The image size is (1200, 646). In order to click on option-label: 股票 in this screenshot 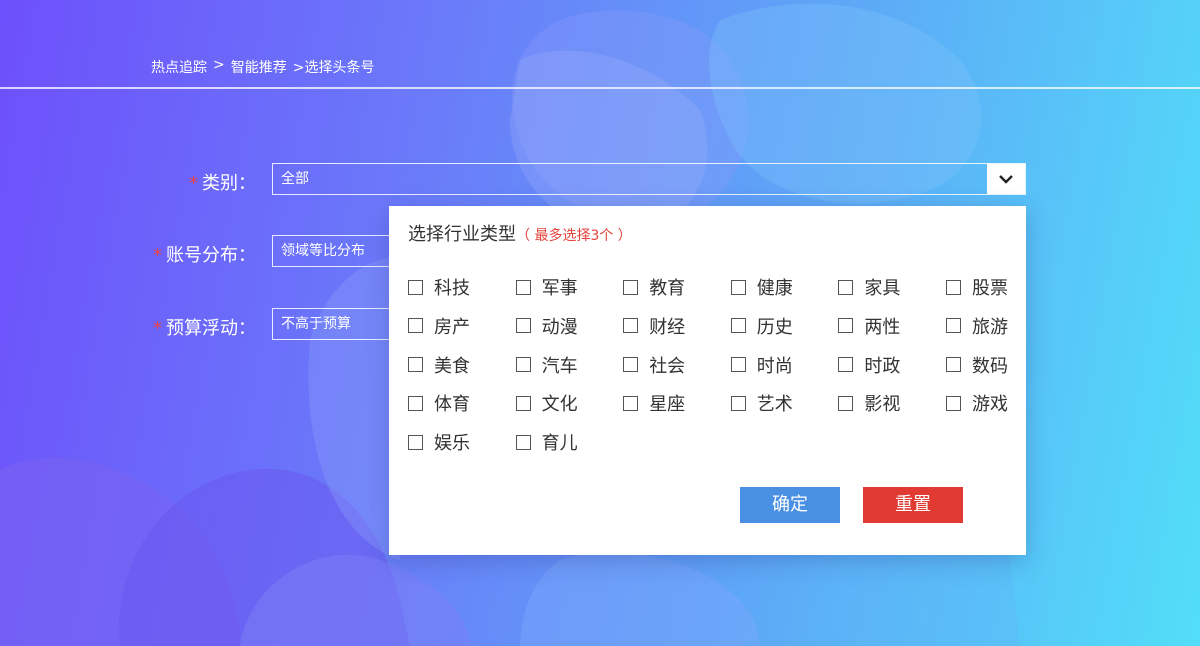, I will do `click(990, 288)`.